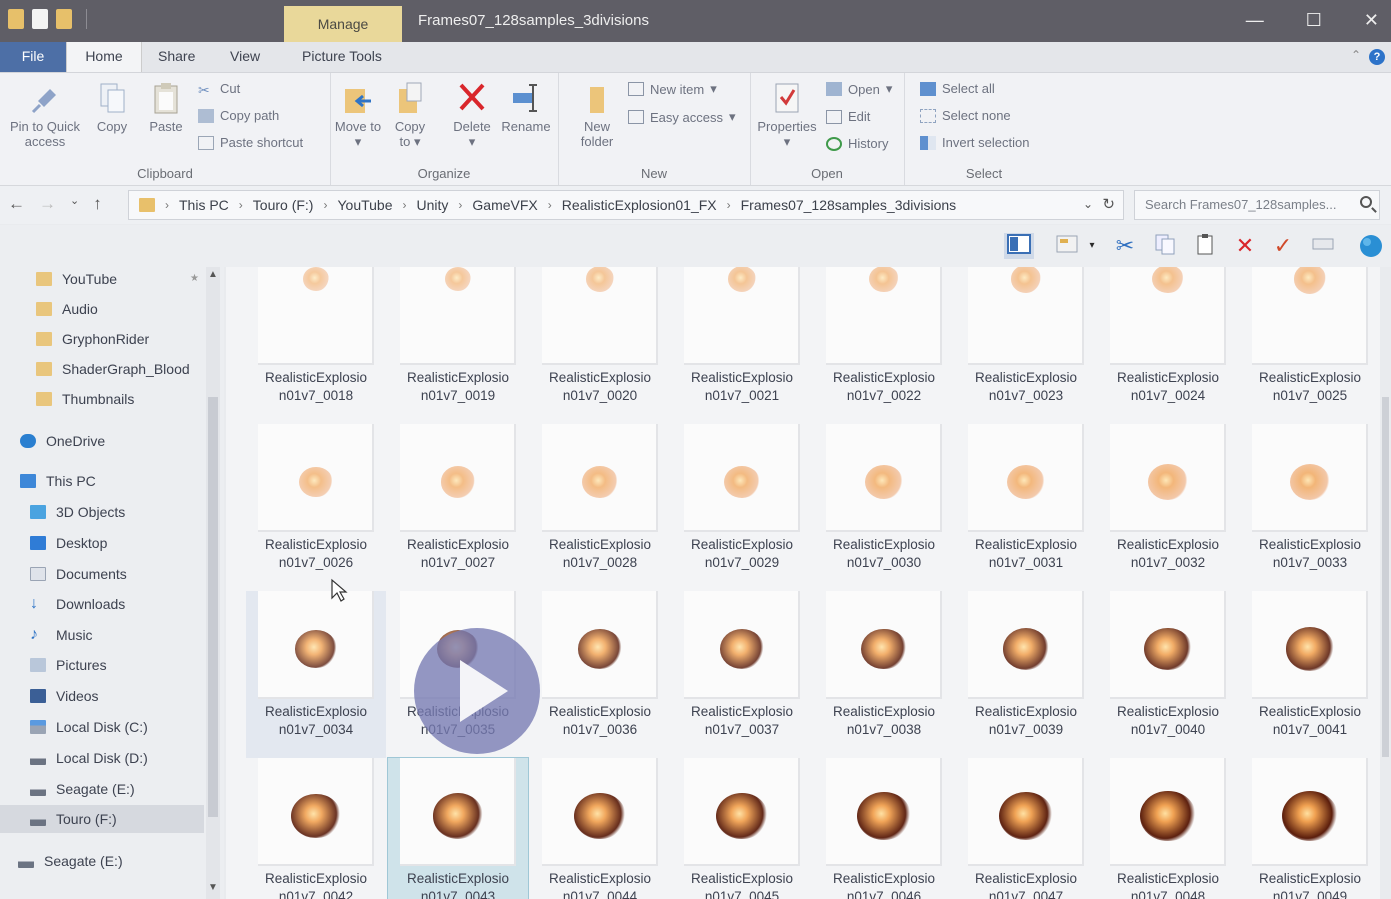  What do you see at coordinates (176, 57) in the screenshot?
I see `tab-share: Share` at bounding box center [176, 57].